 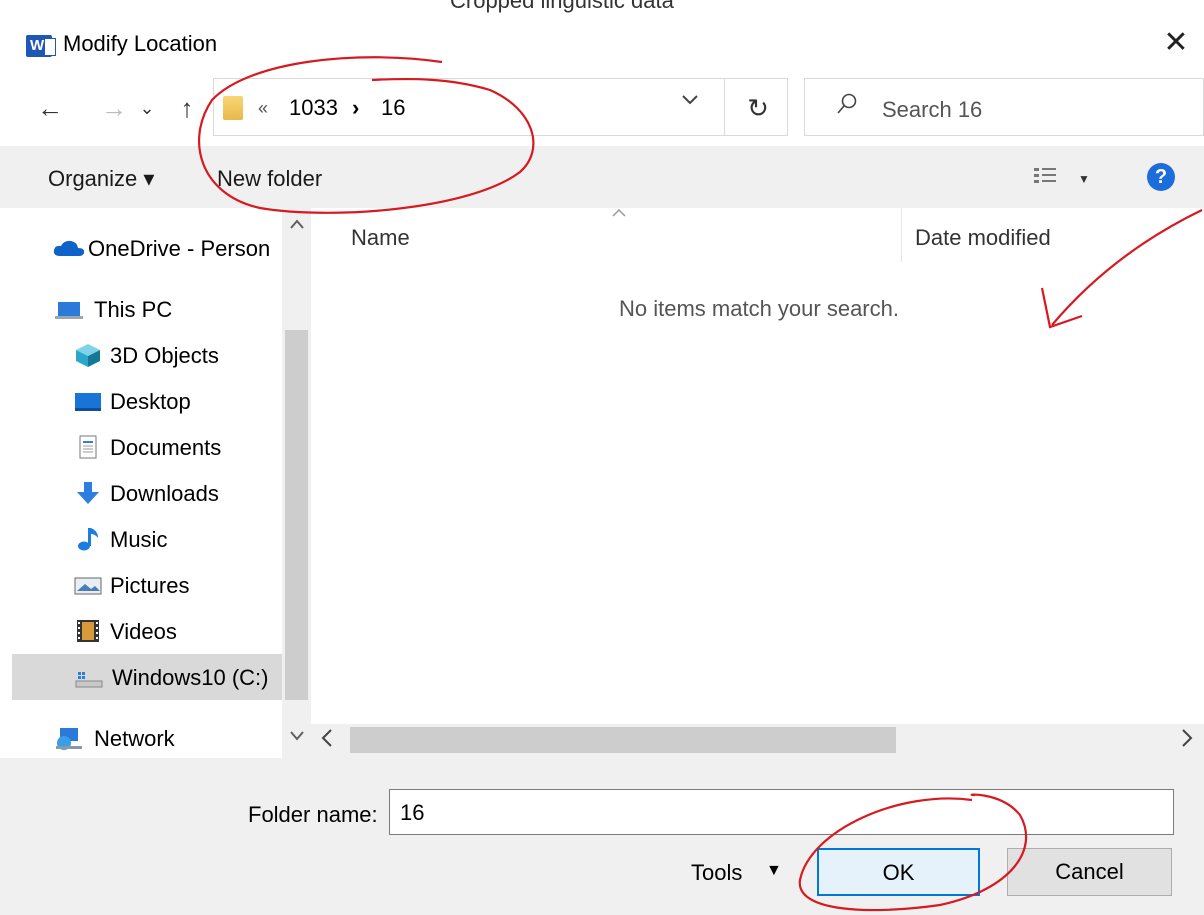 What do you see at coordinates (562, 6) in the screenshot?
I see `background-text: Cropped linguistic data` at bounding box center [562, 6].